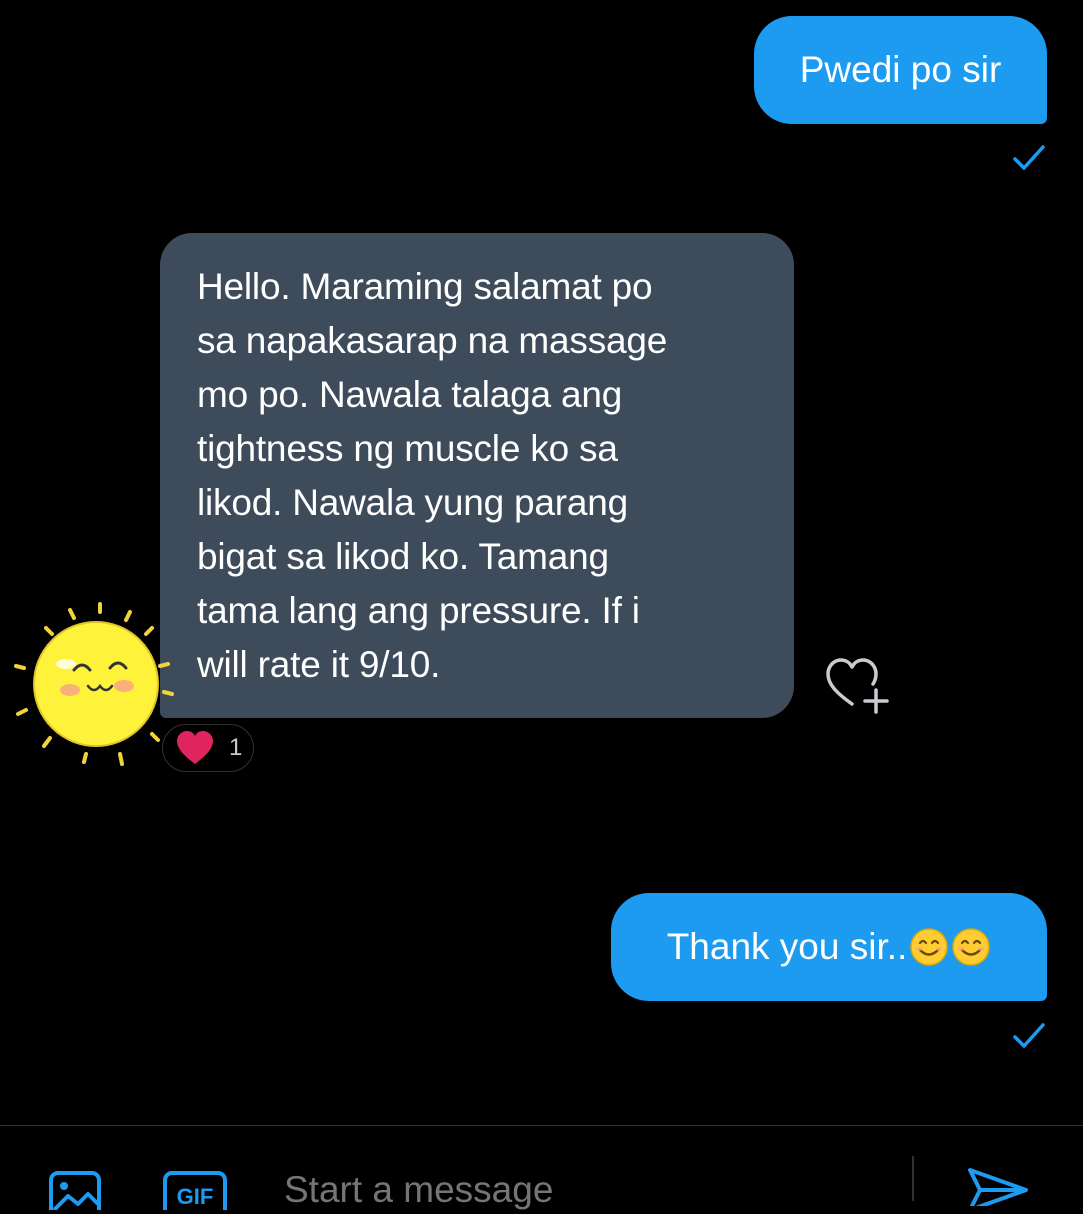 The image size is (1083, 1214). I want to click on message-composer: GIF, so click(541, 1169).